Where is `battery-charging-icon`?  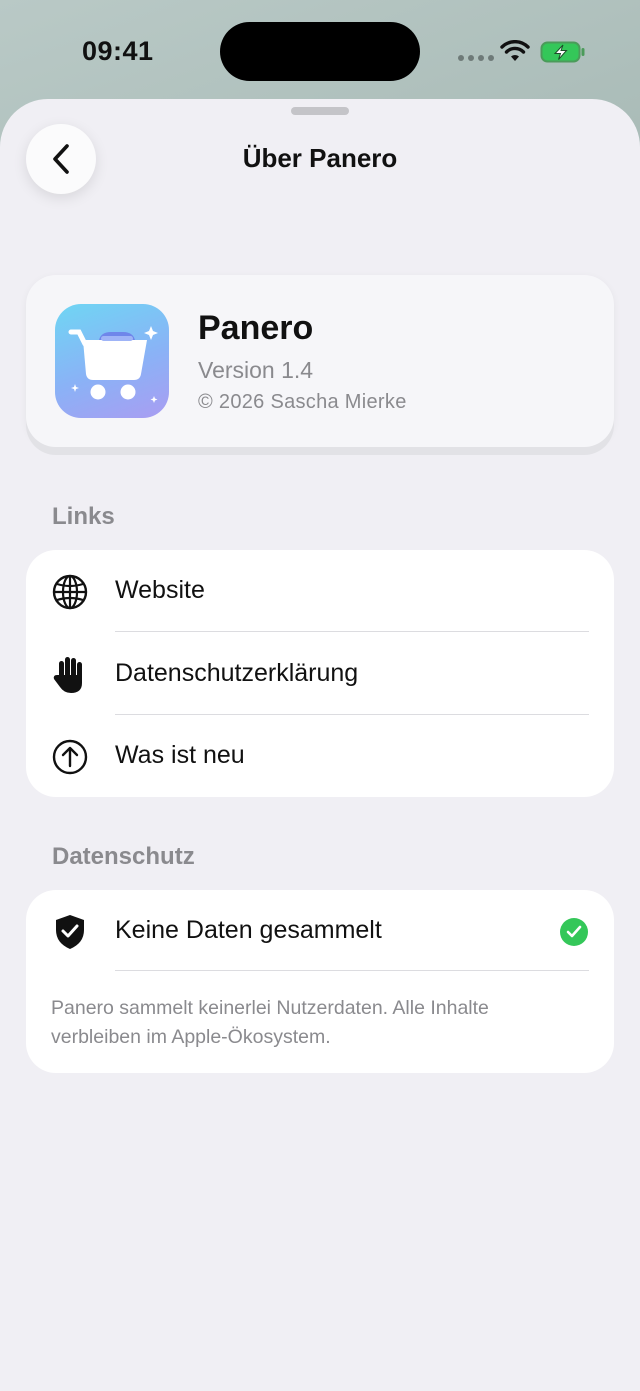
battery-charging-icon is located at coordinates (562, 52).